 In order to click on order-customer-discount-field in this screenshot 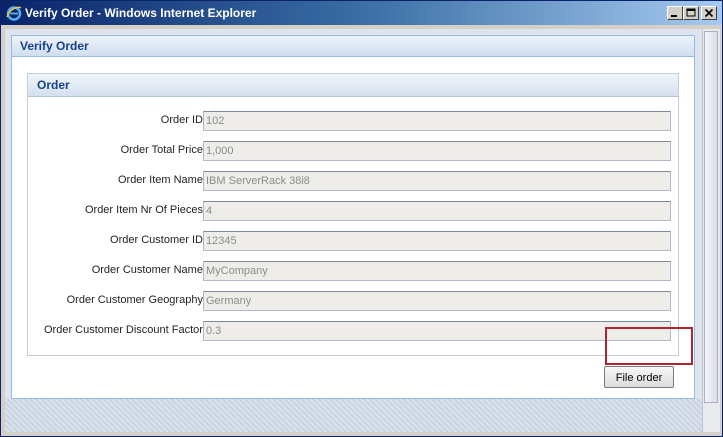, I will do `click(437, 331)`.